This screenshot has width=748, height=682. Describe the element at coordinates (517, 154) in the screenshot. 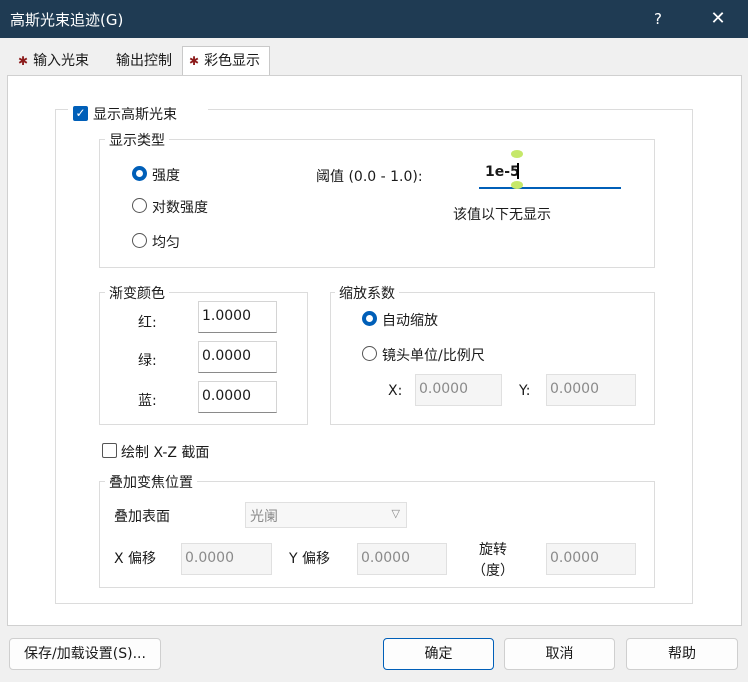

I see `selection-handle-top` at that location.